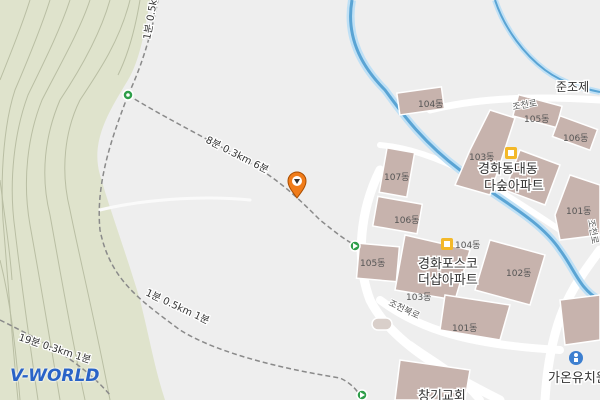 The image size is (600, 400). I want to click on trail-label: 1분 0.5km 1분, so click(178, 307).